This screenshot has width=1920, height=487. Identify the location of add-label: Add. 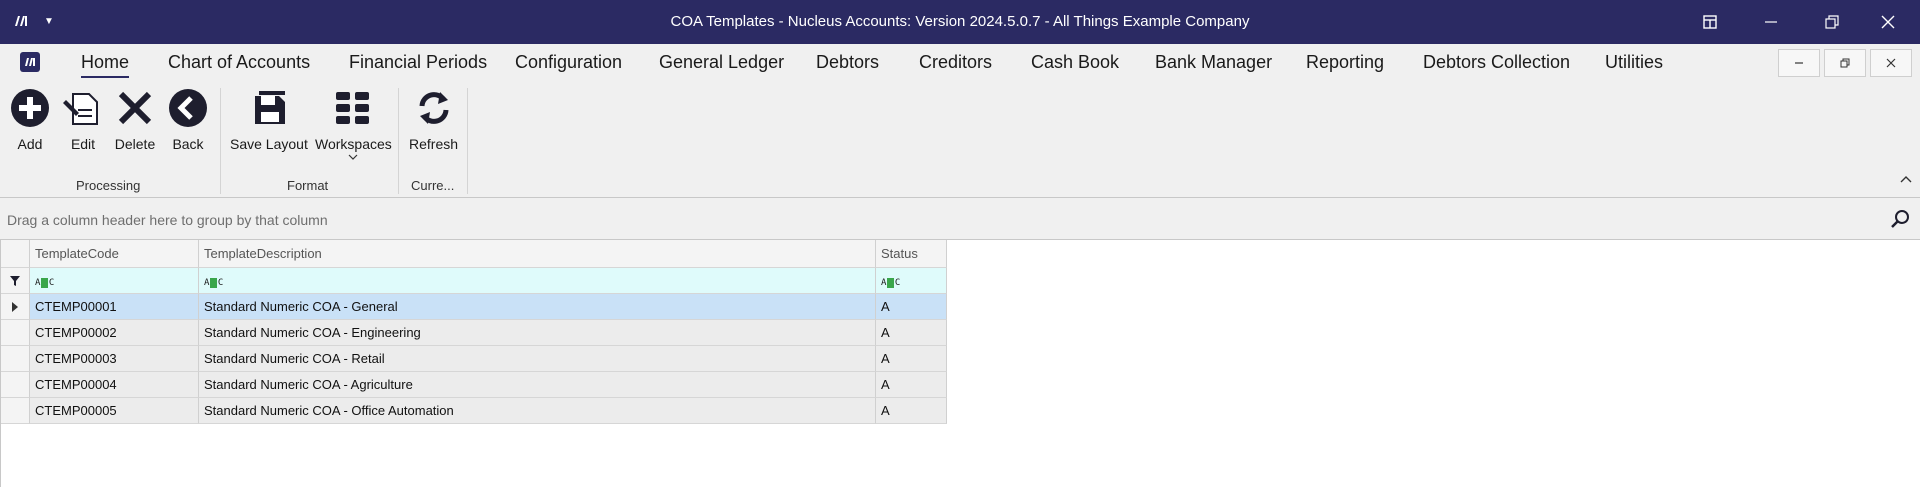
(30, 144).